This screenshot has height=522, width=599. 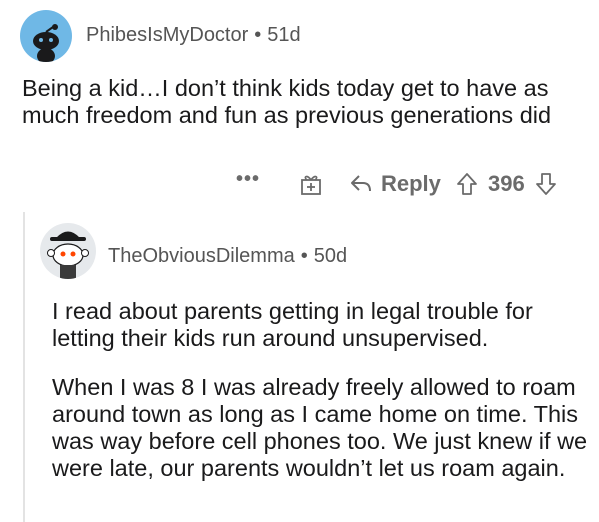 I want to click on username: PhibesIsMyDoctor, so click(x=167, y=35).